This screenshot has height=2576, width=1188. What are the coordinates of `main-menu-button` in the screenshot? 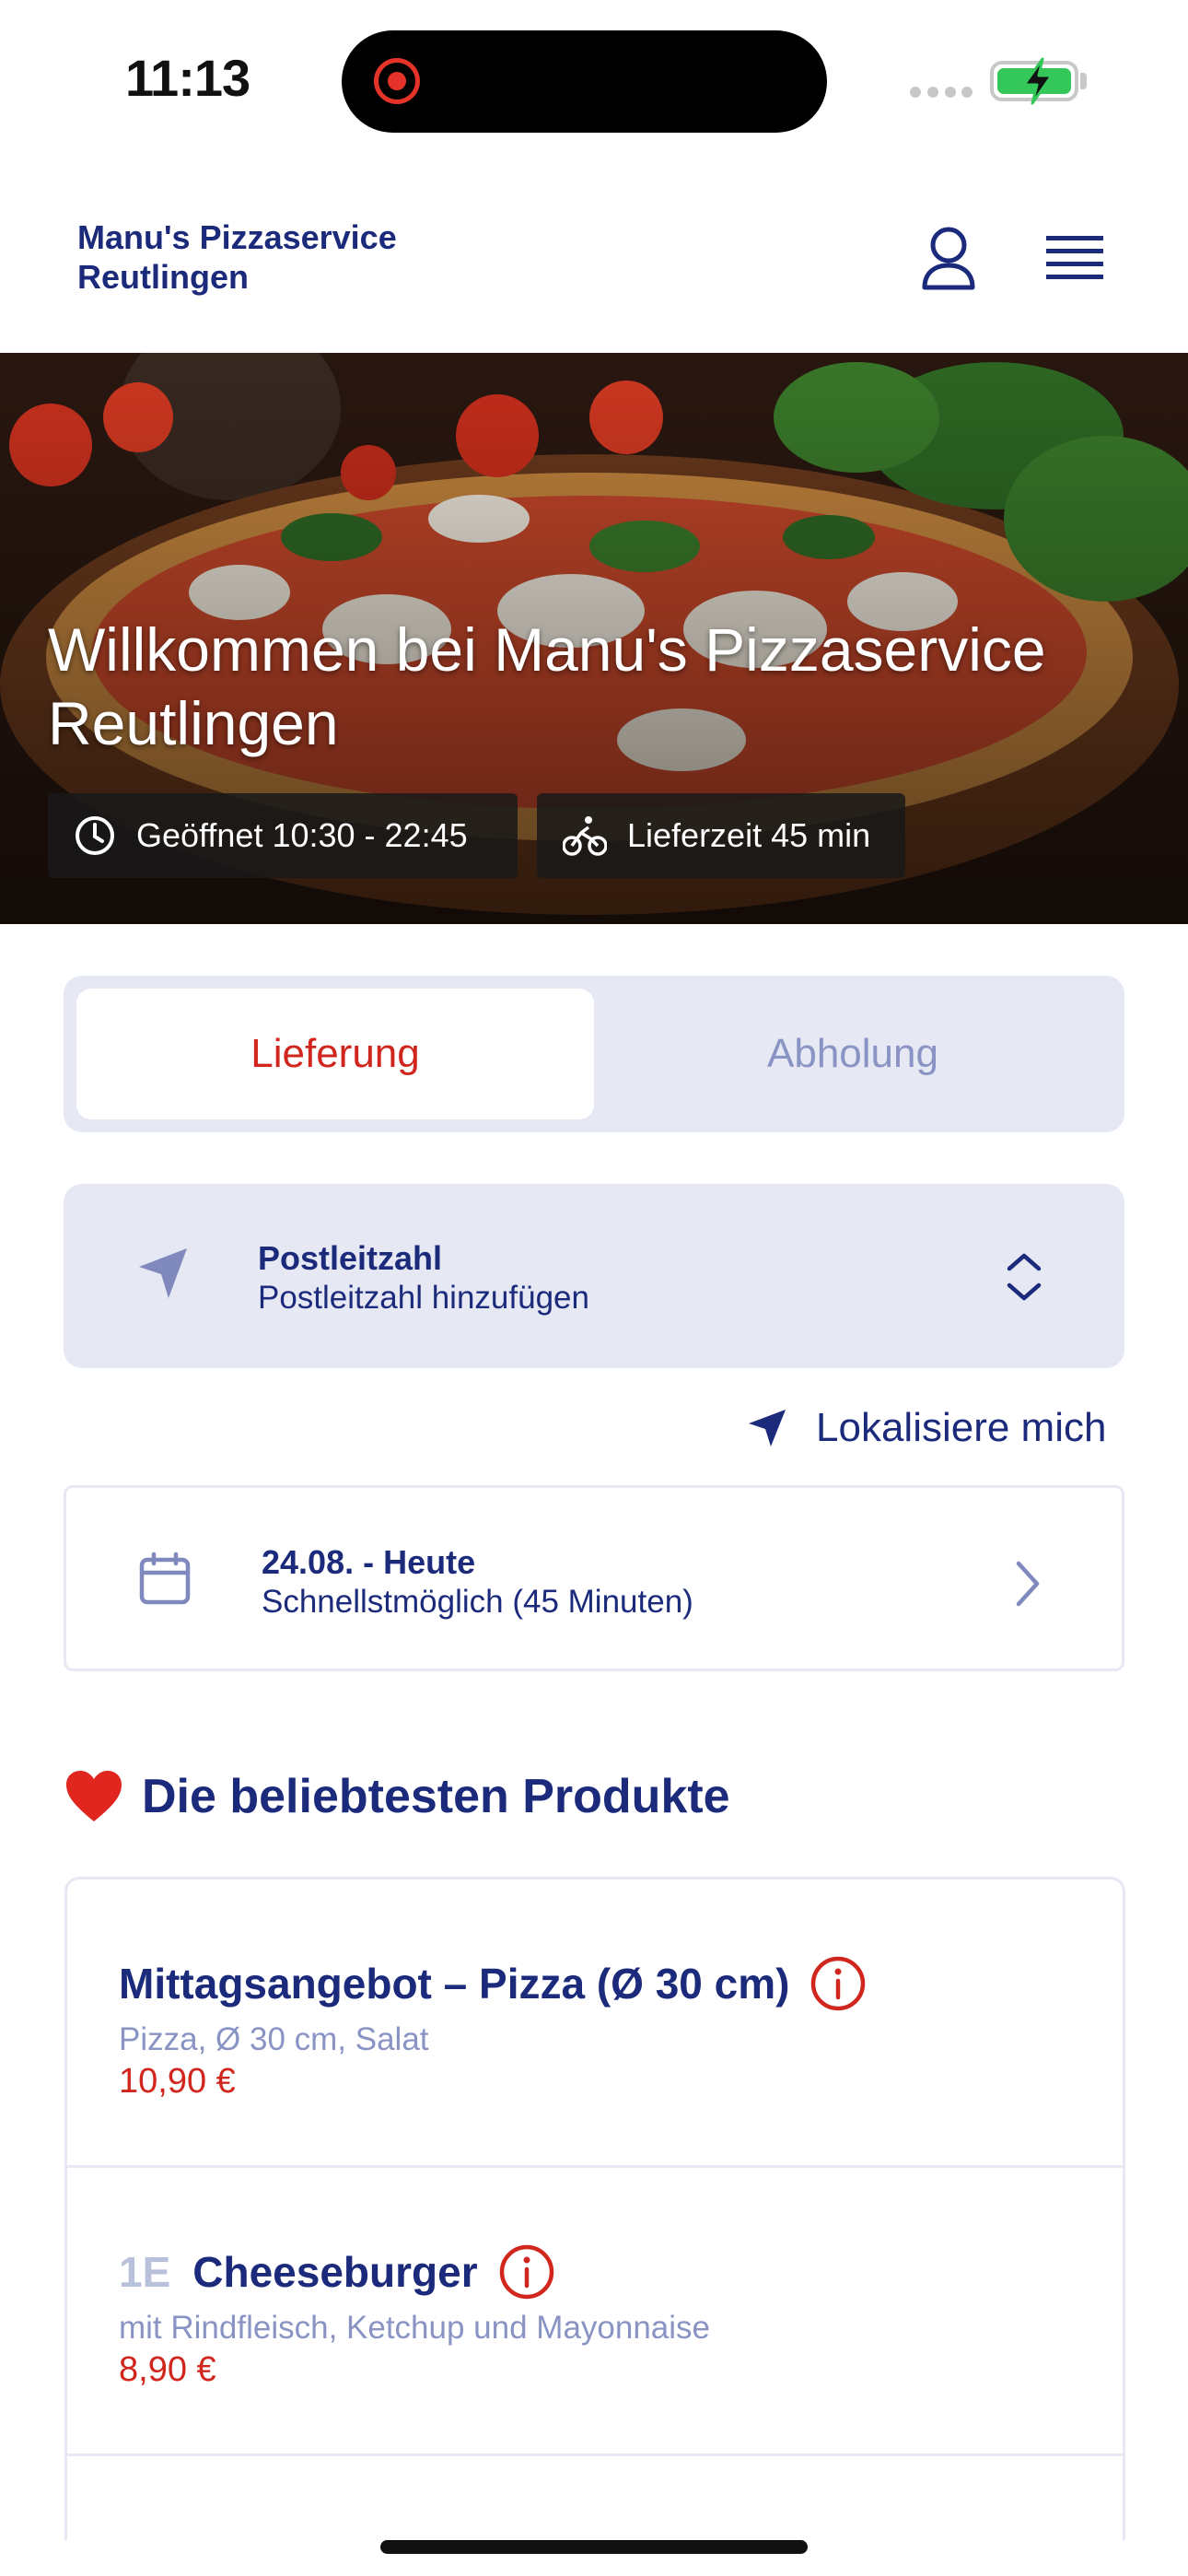 It's located at (1074, 257).